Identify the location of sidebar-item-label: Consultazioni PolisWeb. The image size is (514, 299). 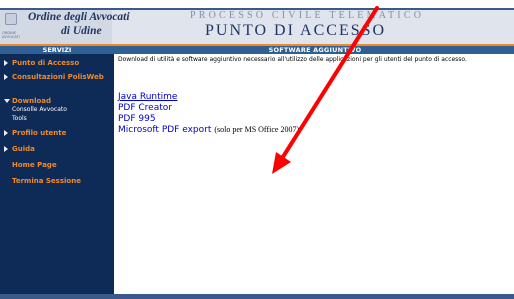
(58, 77).